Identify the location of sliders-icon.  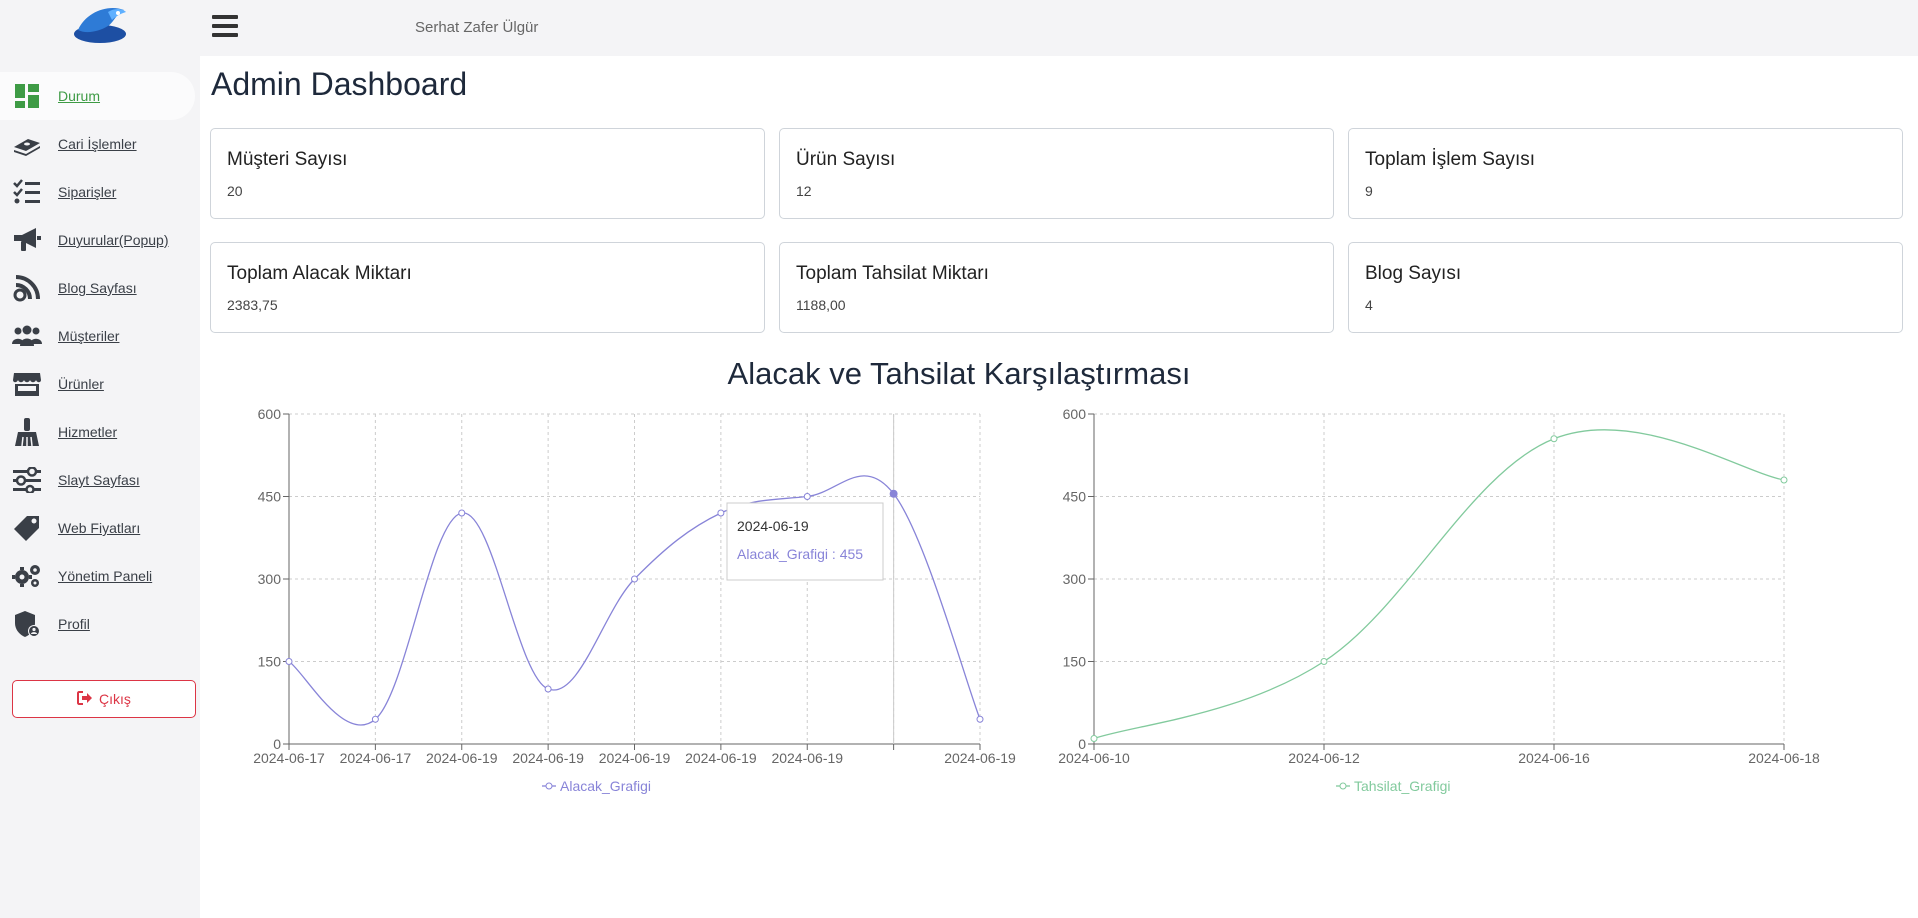
(27, 480).